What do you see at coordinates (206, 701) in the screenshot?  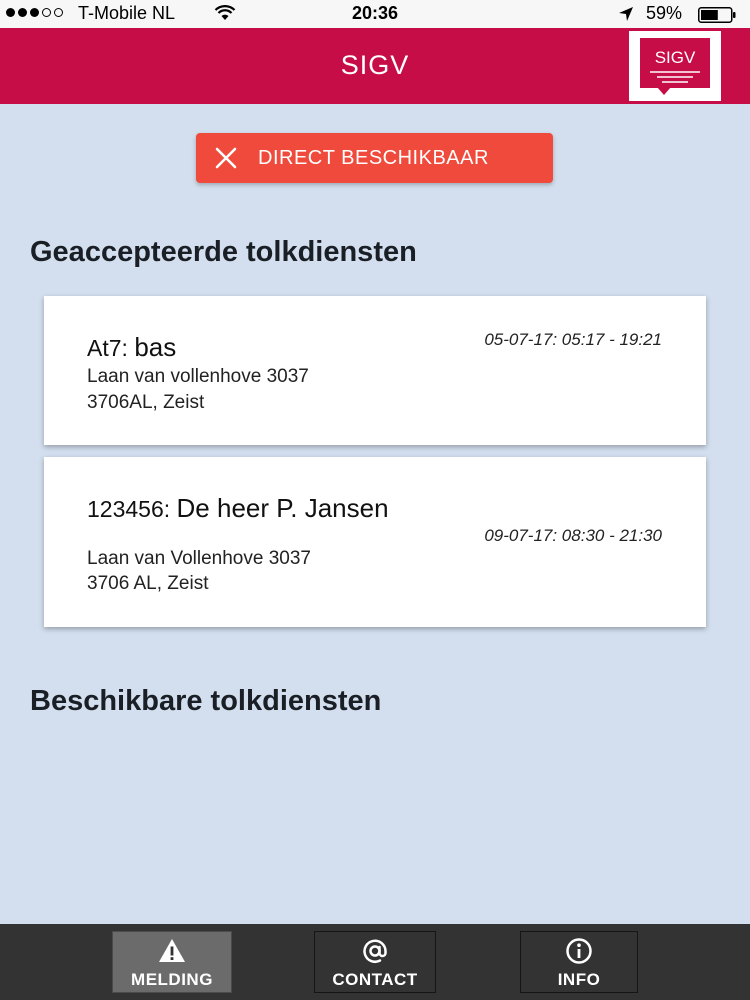 I see `available-section-title: Beschikbare tolkdiensten` at bounding box center [206, 701].